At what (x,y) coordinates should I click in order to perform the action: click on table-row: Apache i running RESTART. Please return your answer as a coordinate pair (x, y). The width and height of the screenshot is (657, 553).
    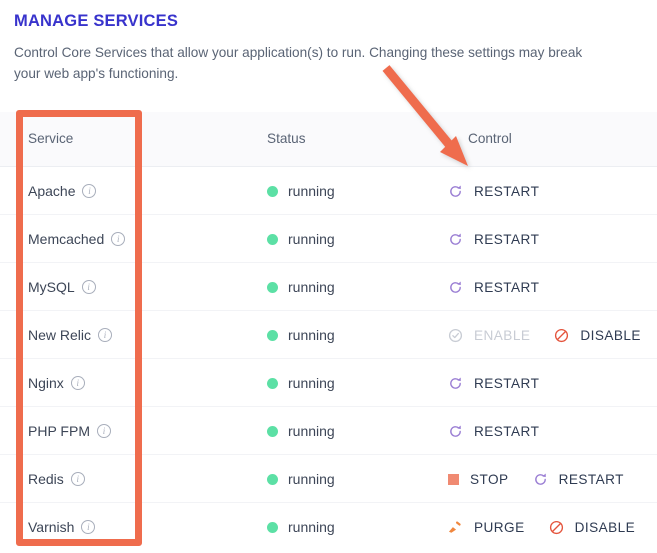
    Looking at the image, I should click on (328, 191).